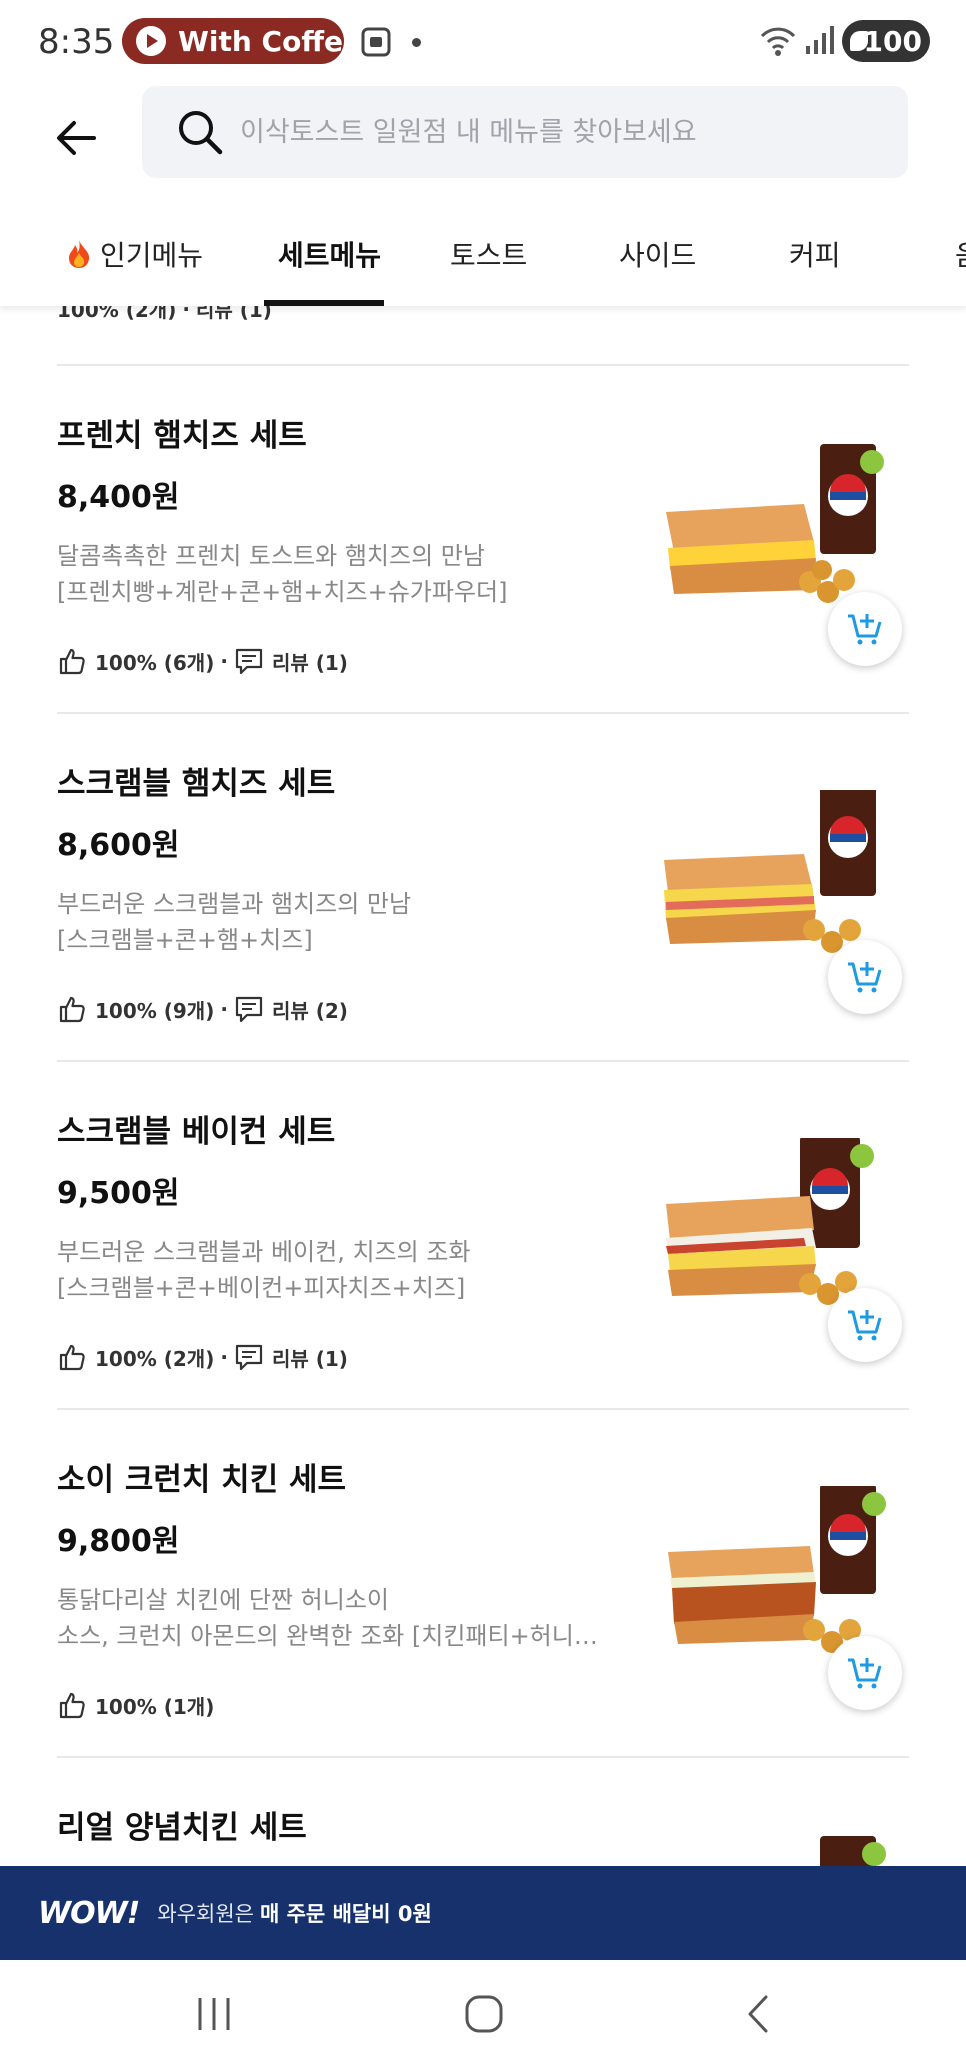  I want to click on fire-icon, so click(79, 254).